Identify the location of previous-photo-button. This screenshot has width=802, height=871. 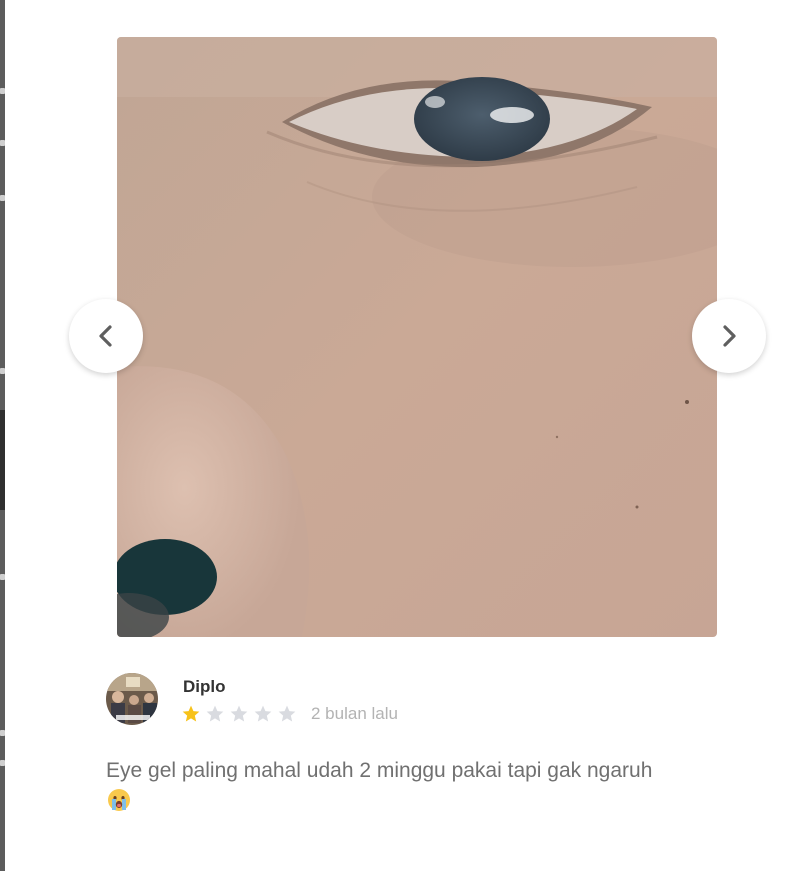
(106, 336).